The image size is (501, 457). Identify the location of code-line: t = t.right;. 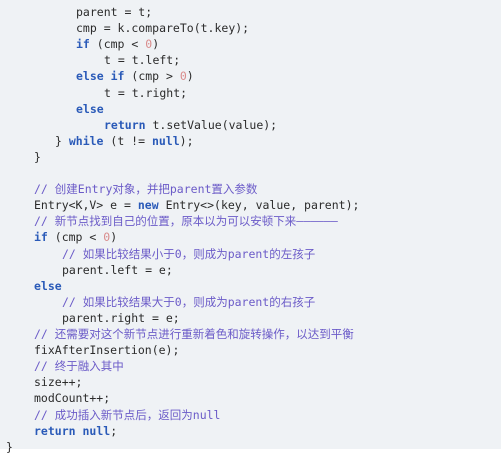
(145, 93).